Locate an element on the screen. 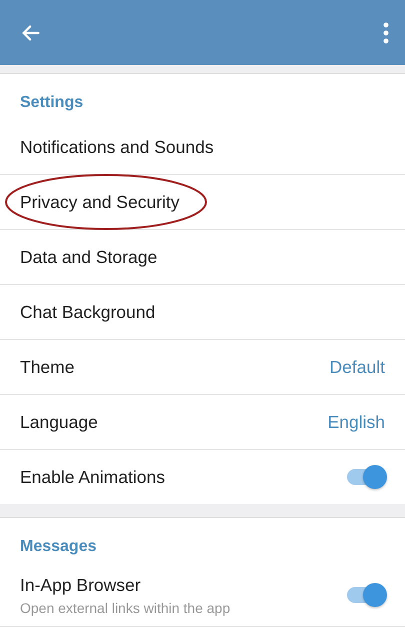  setting-label: Theme is located at coordinates (47, 367).